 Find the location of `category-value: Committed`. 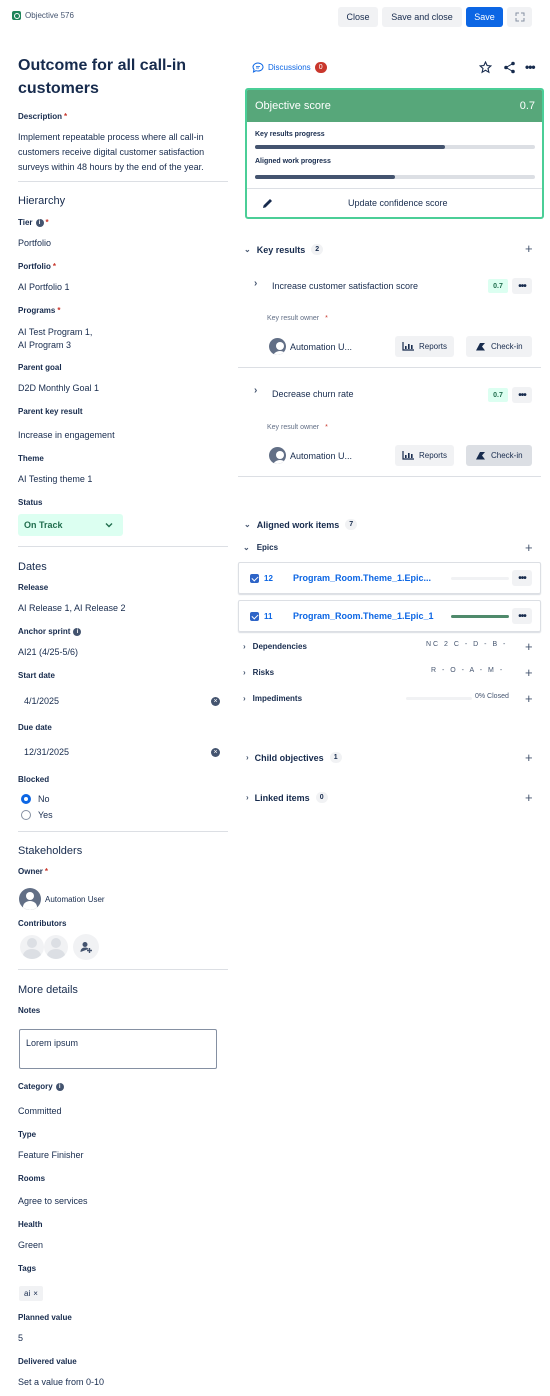

category-value: Committed is located at coordinates (40, 1111).